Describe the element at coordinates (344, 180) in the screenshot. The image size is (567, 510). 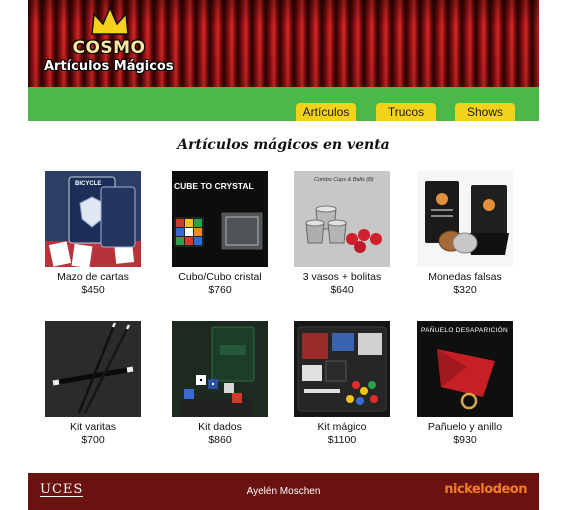
I see `cups-box-label: Combo Cups & Balls (B)` at that location.